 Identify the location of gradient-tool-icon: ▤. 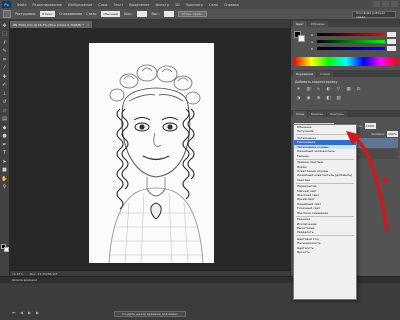
(4, 120).